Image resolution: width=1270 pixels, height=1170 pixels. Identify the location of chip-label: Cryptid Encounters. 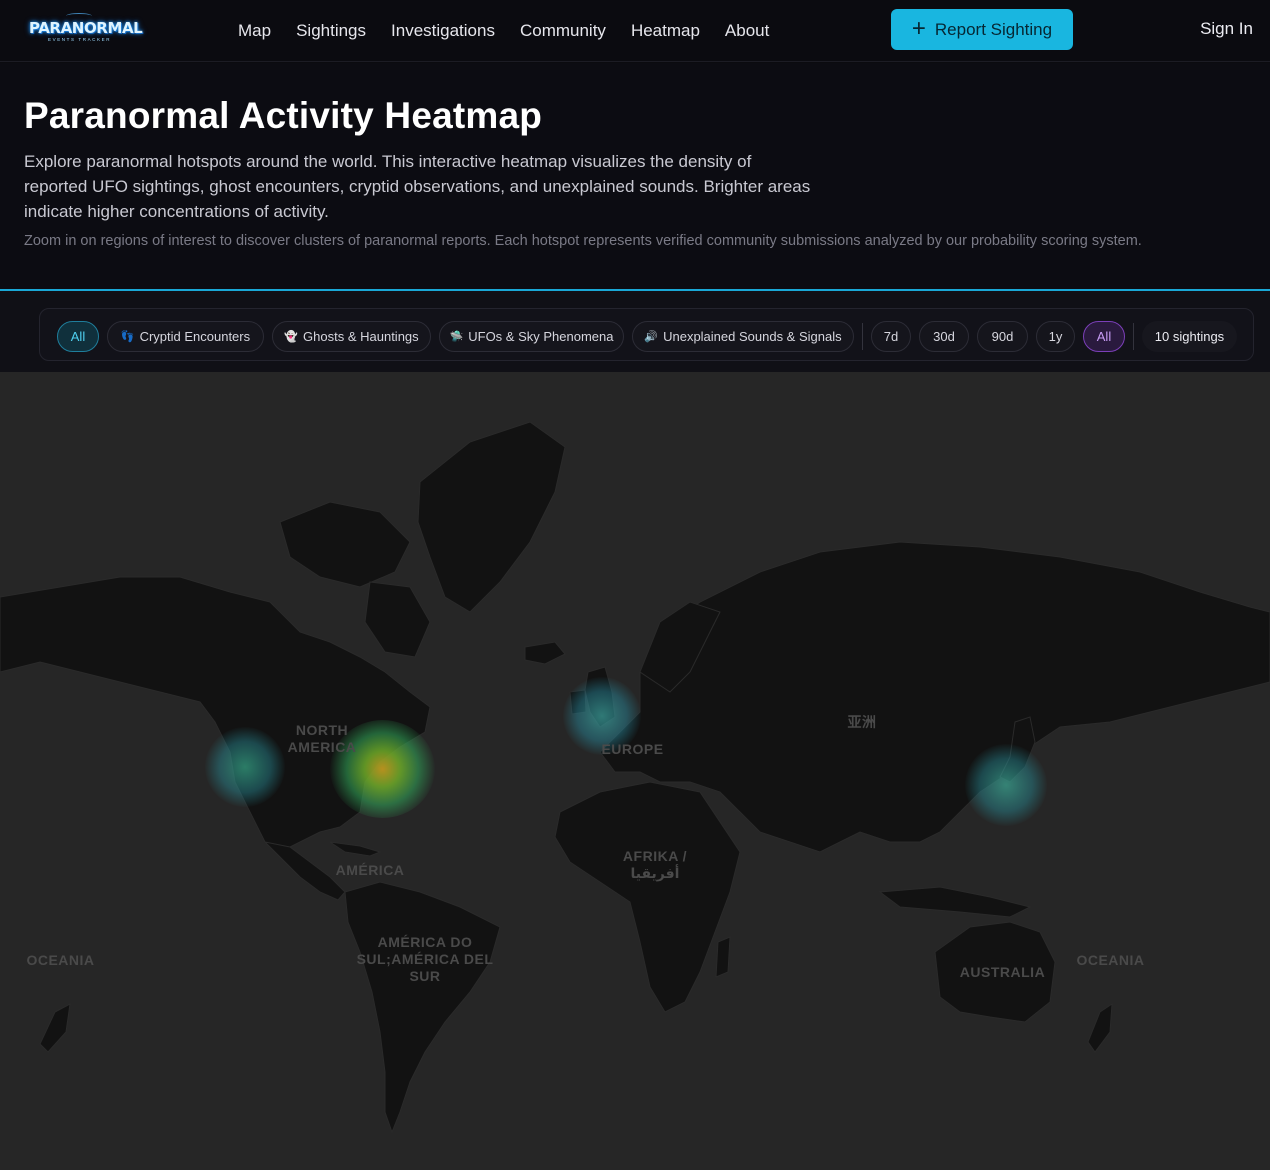
(195, 336).